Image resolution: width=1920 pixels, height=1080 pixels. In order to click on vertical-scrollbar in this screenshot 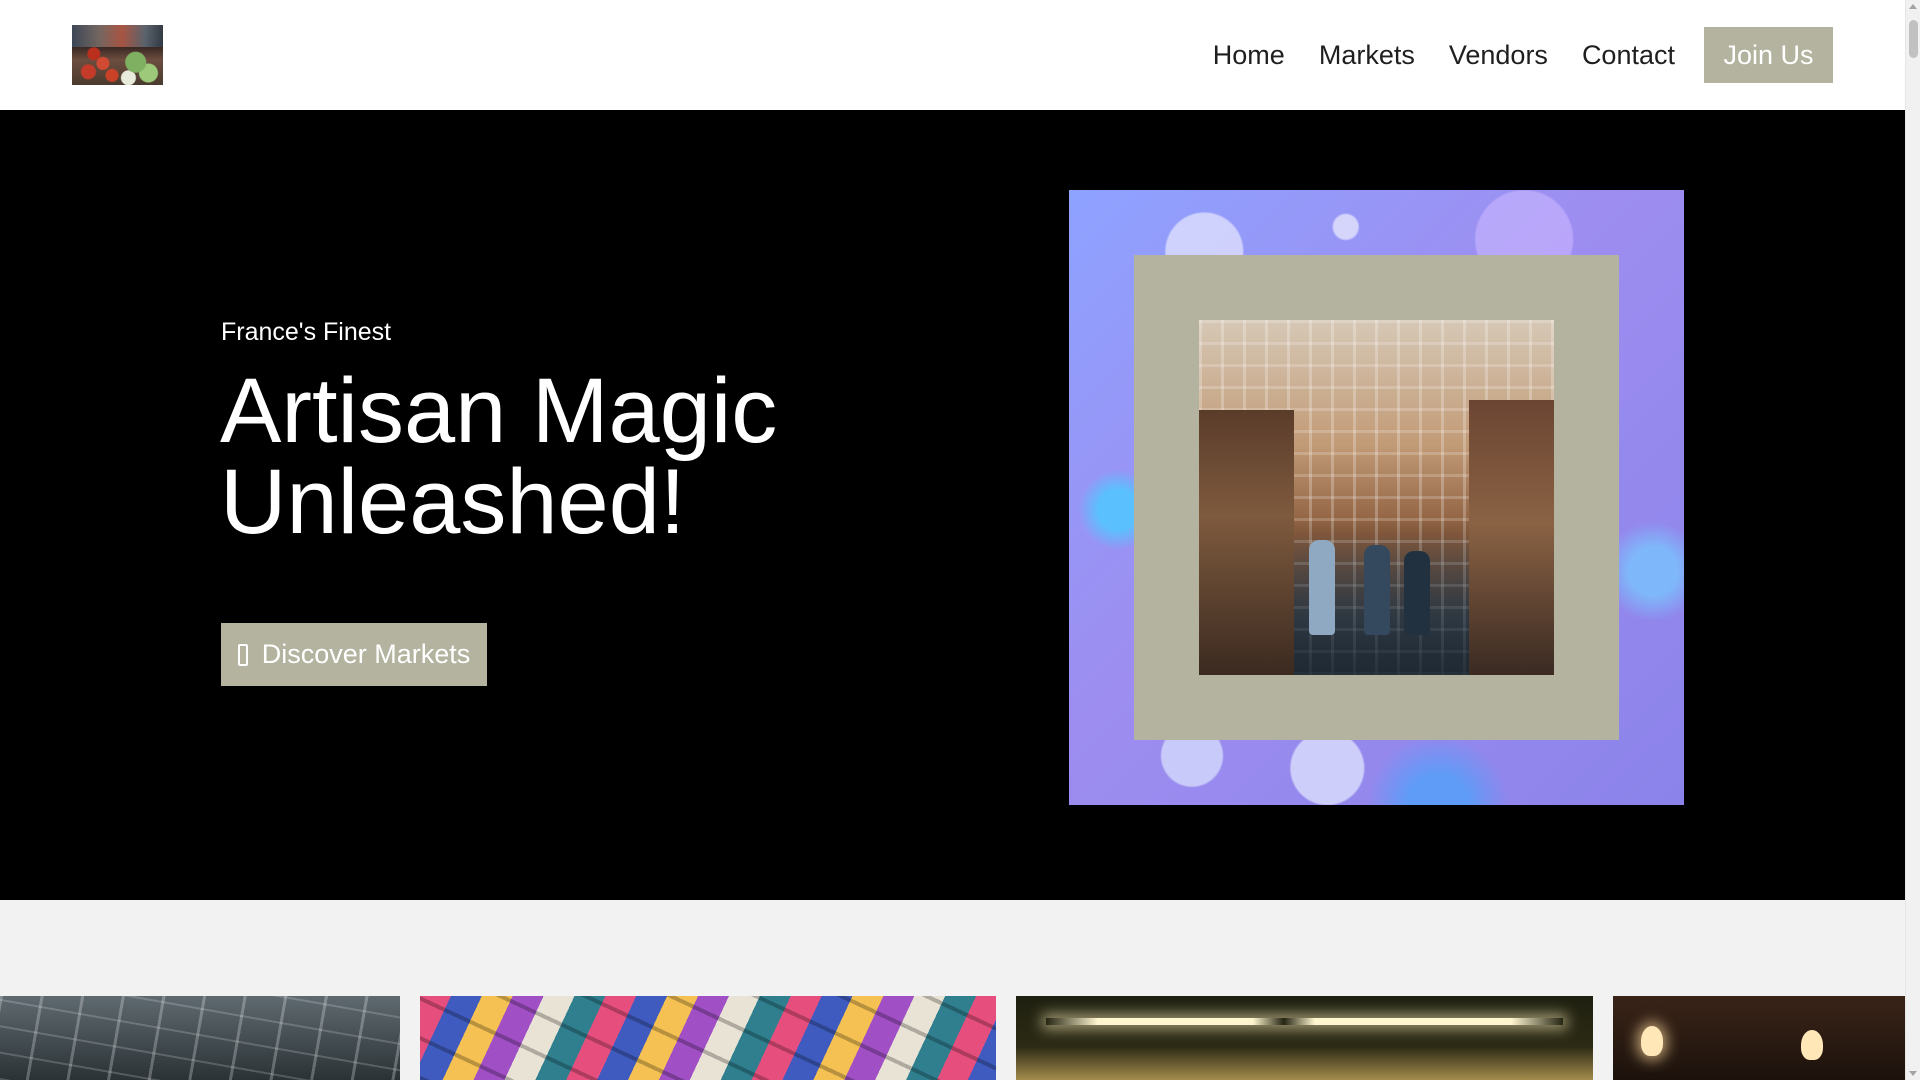, I will do `click(1912, 540)`.